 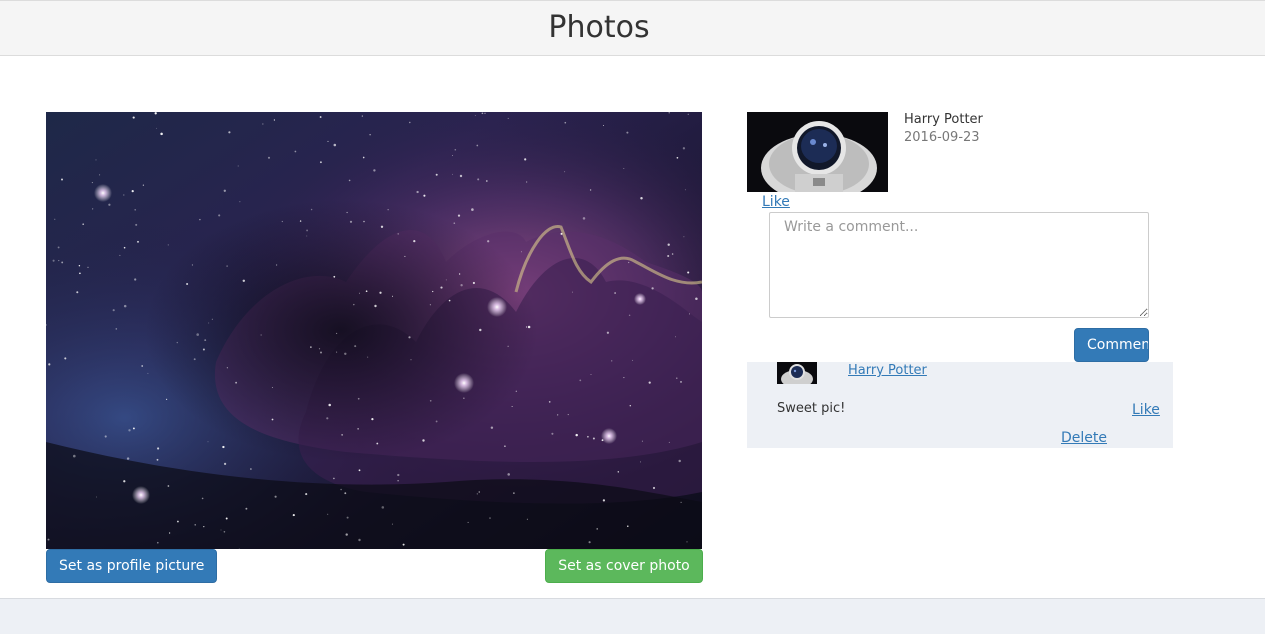 I want to click on owner-name: Harry Potter, so click(x=943, y=119).